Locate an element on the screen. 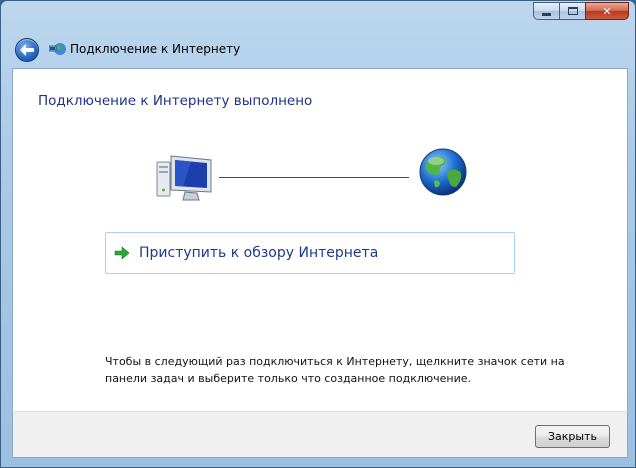 The height and width of the screenshot is (468, 636). page-heading: Подключение к Интернету выполнено is located at coordinates (175, 101).